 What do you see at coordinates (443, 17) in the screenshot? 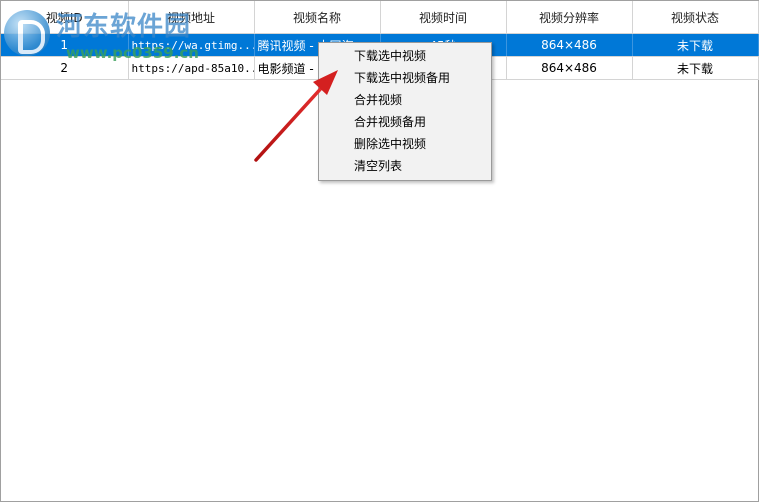
I see `column-header-video-time: 视频时间` at bounding box center [443, 17].